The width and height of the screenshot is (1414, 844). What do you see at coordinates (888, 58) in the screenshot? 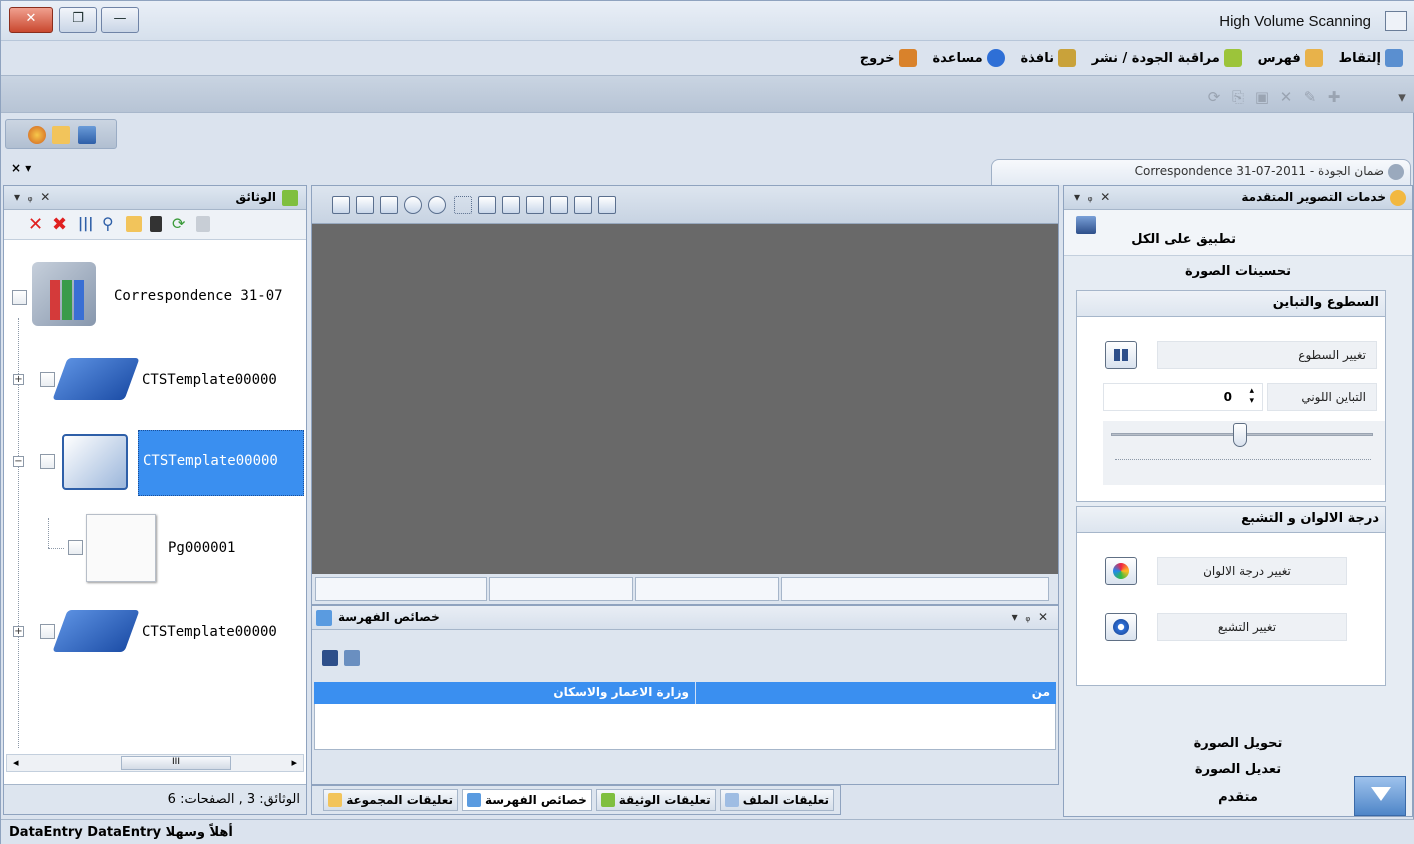
I see `menu-exit: خروج` at bounding box center [888, 58].